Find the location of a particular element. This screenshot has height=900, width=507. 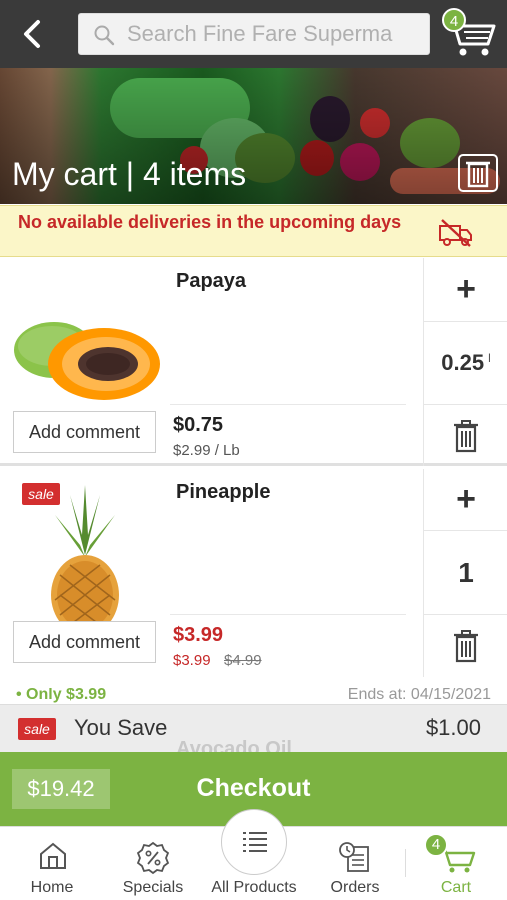

nav-orders: Orders is located at coordinates (355, 863).